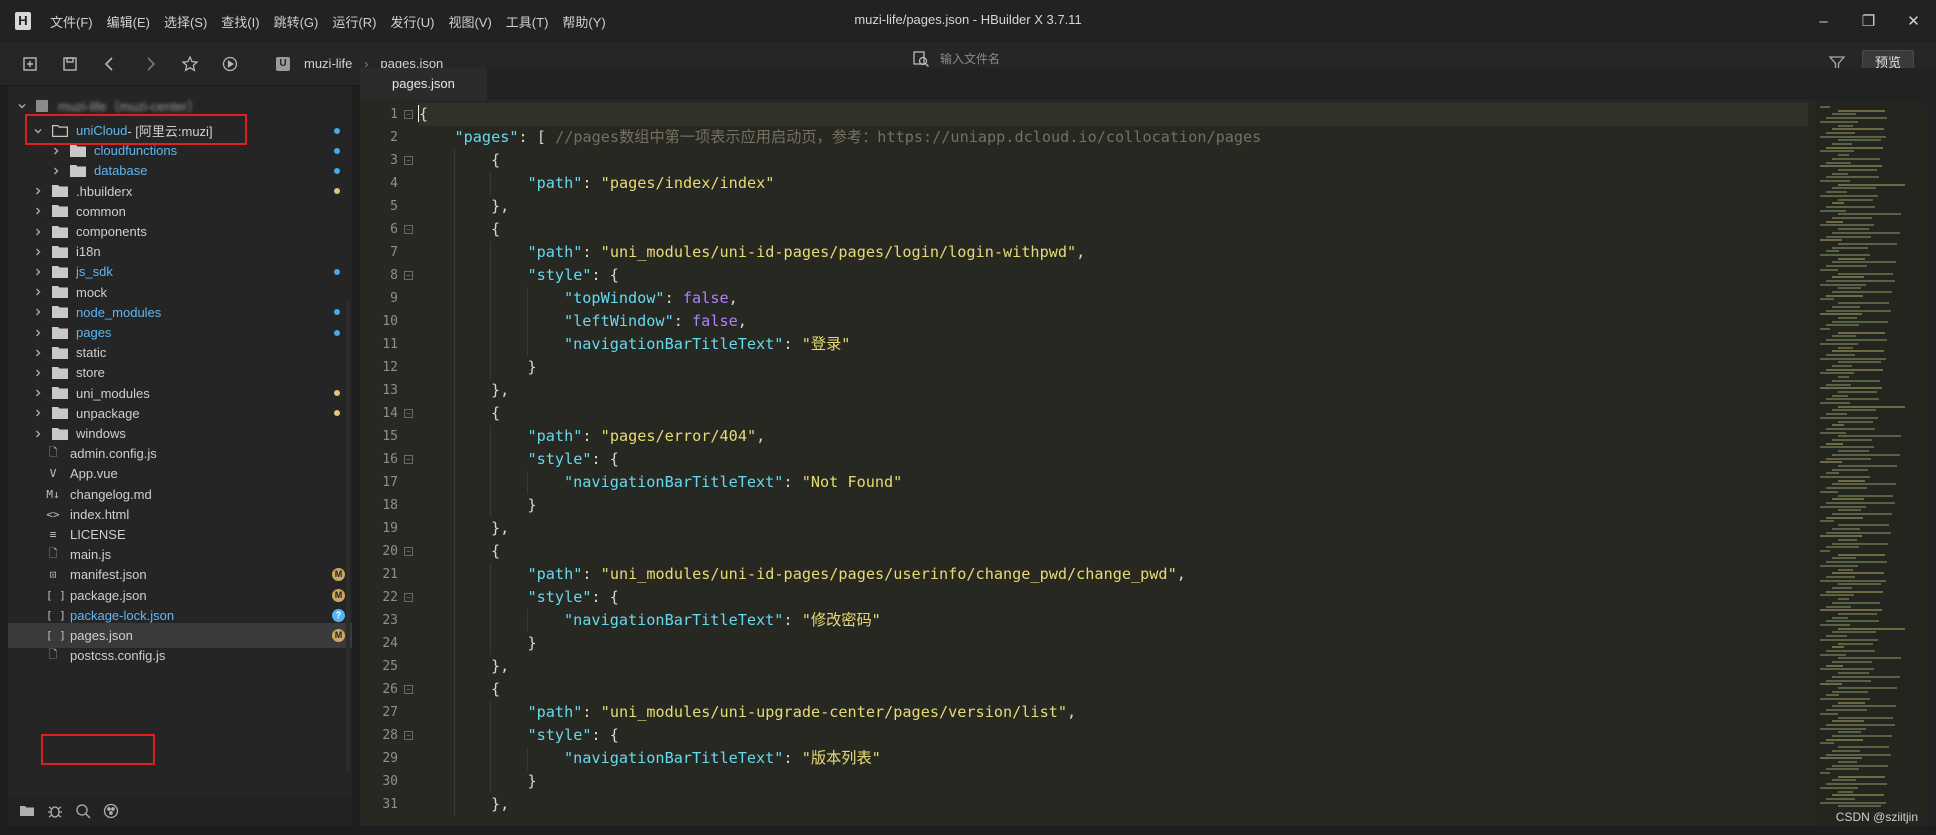 This screenshot has width=1936, height=835. I want to click on minimap, so click(1871, 463).